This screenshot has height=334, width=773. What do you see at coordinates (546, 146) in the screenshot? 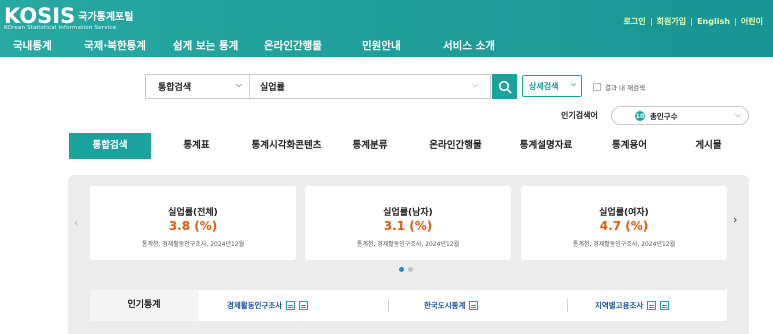
I see `tab-stat-descriptions: 통계설명자료` at bounding box center [546, 146].